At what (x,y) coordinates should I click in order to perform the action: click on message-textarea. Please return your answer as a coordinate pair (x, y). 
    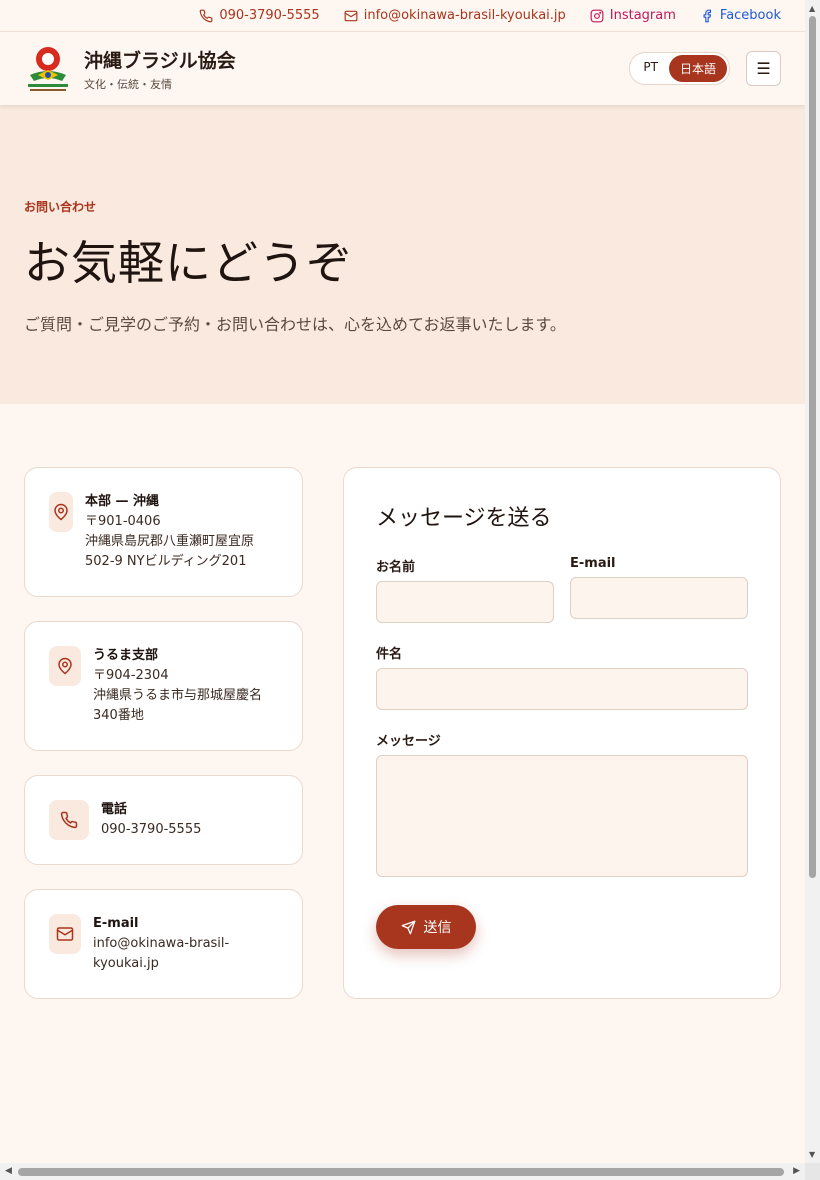
    Looking at the image, I should click on (562, 816).